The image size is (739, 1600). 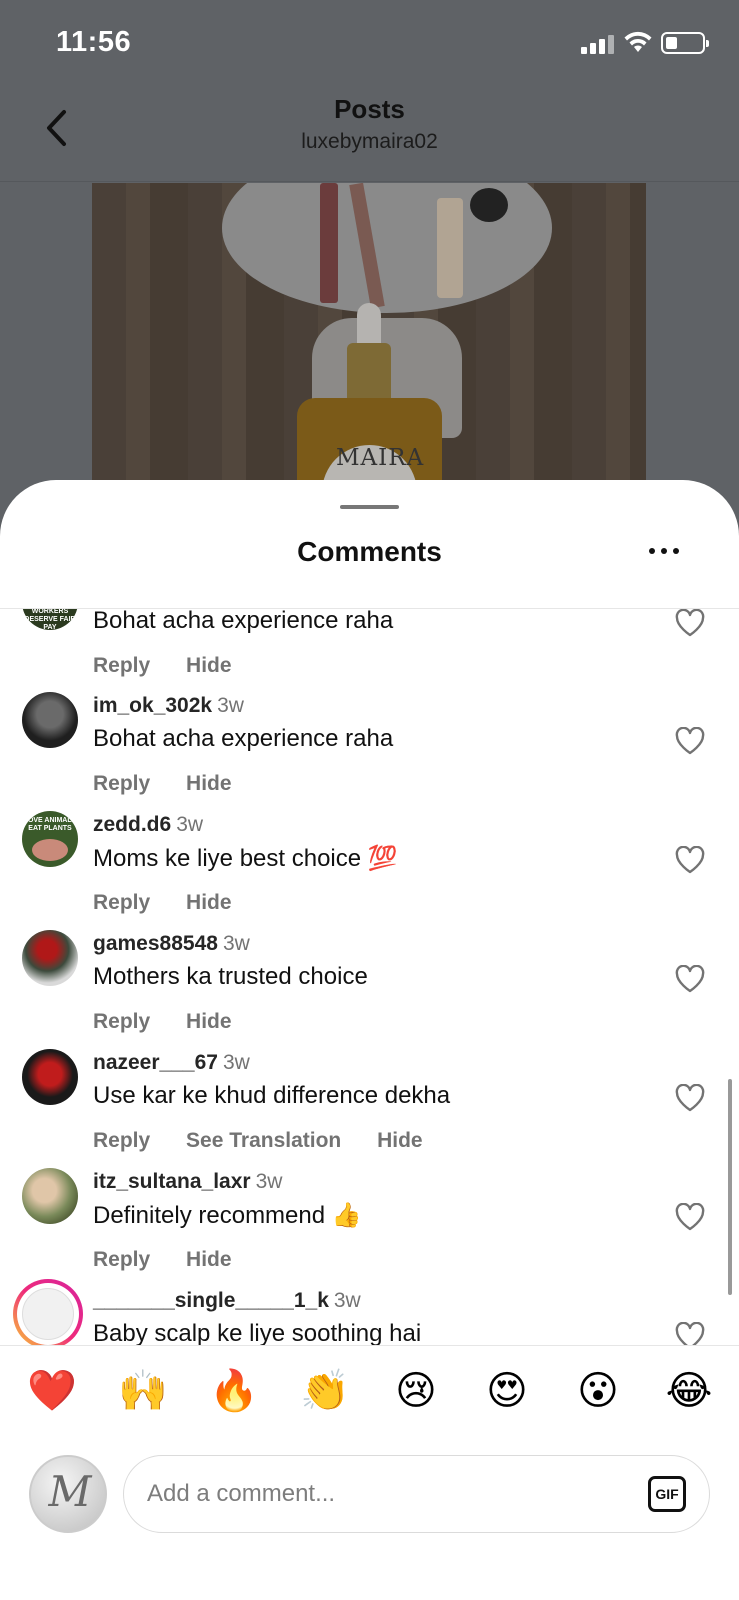 I want to click on top-nav: Posts luxebymaira02, so click(x=369, y=136).